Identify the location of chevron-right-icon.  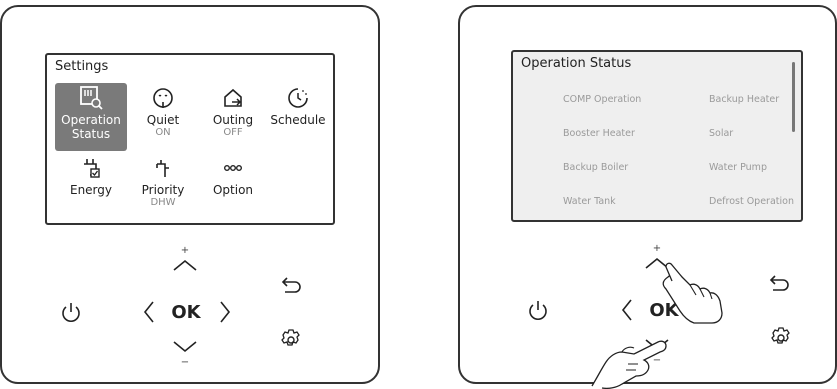
(225, 312).